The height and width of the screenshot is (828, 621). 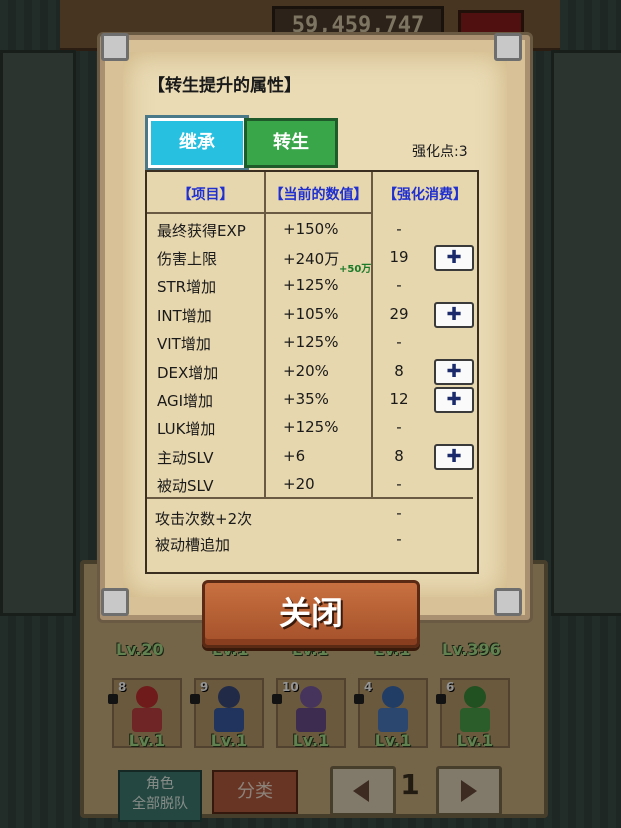 I want to click on column-header-cost: 【强化消费】, so click(x=425, y=195).